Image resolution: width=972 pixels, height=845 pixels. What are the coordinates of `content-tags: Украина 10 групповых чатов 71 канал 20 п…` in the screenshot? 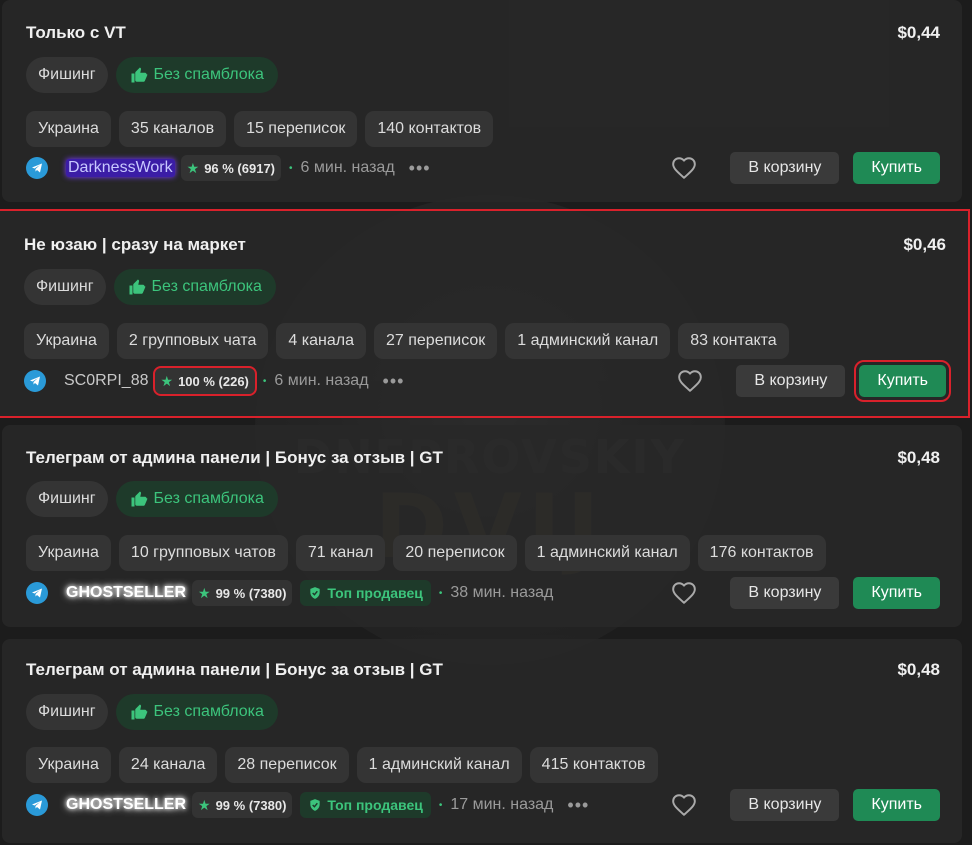 It's located at (426, 553).